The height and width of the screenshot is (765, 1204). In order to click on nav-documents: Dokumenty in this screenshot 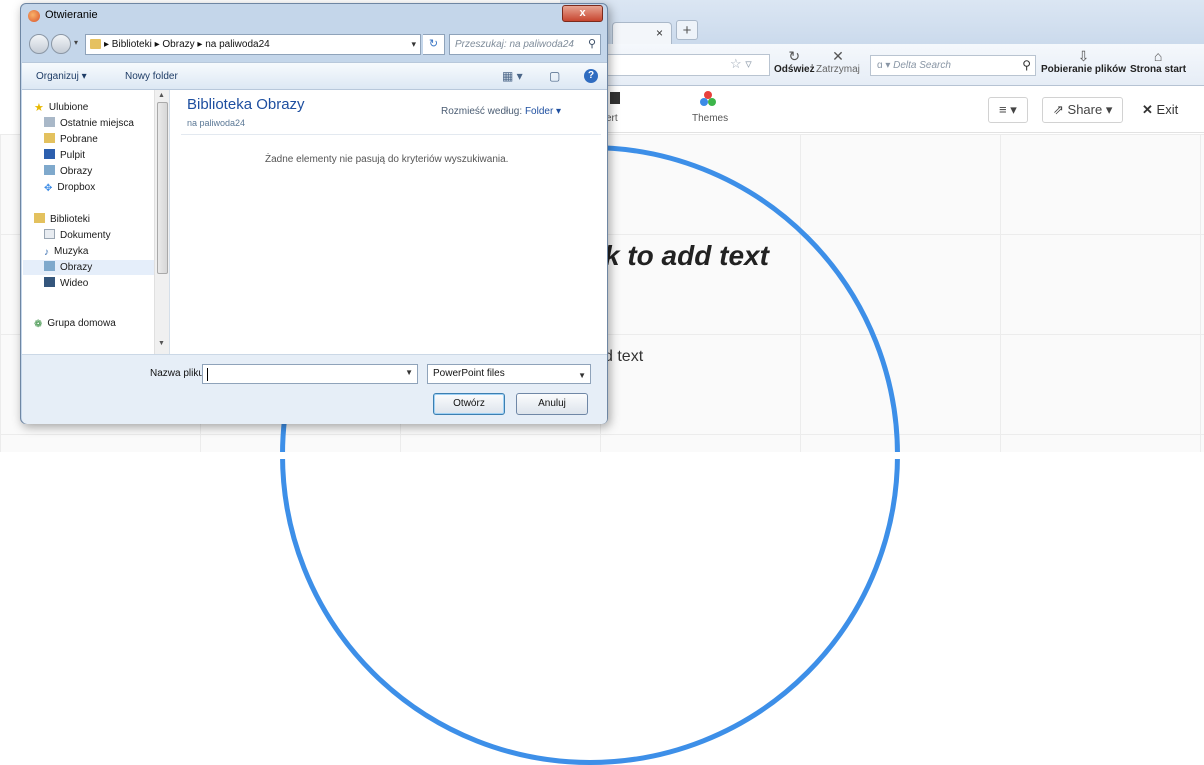, I will do `click(77, 235)`.